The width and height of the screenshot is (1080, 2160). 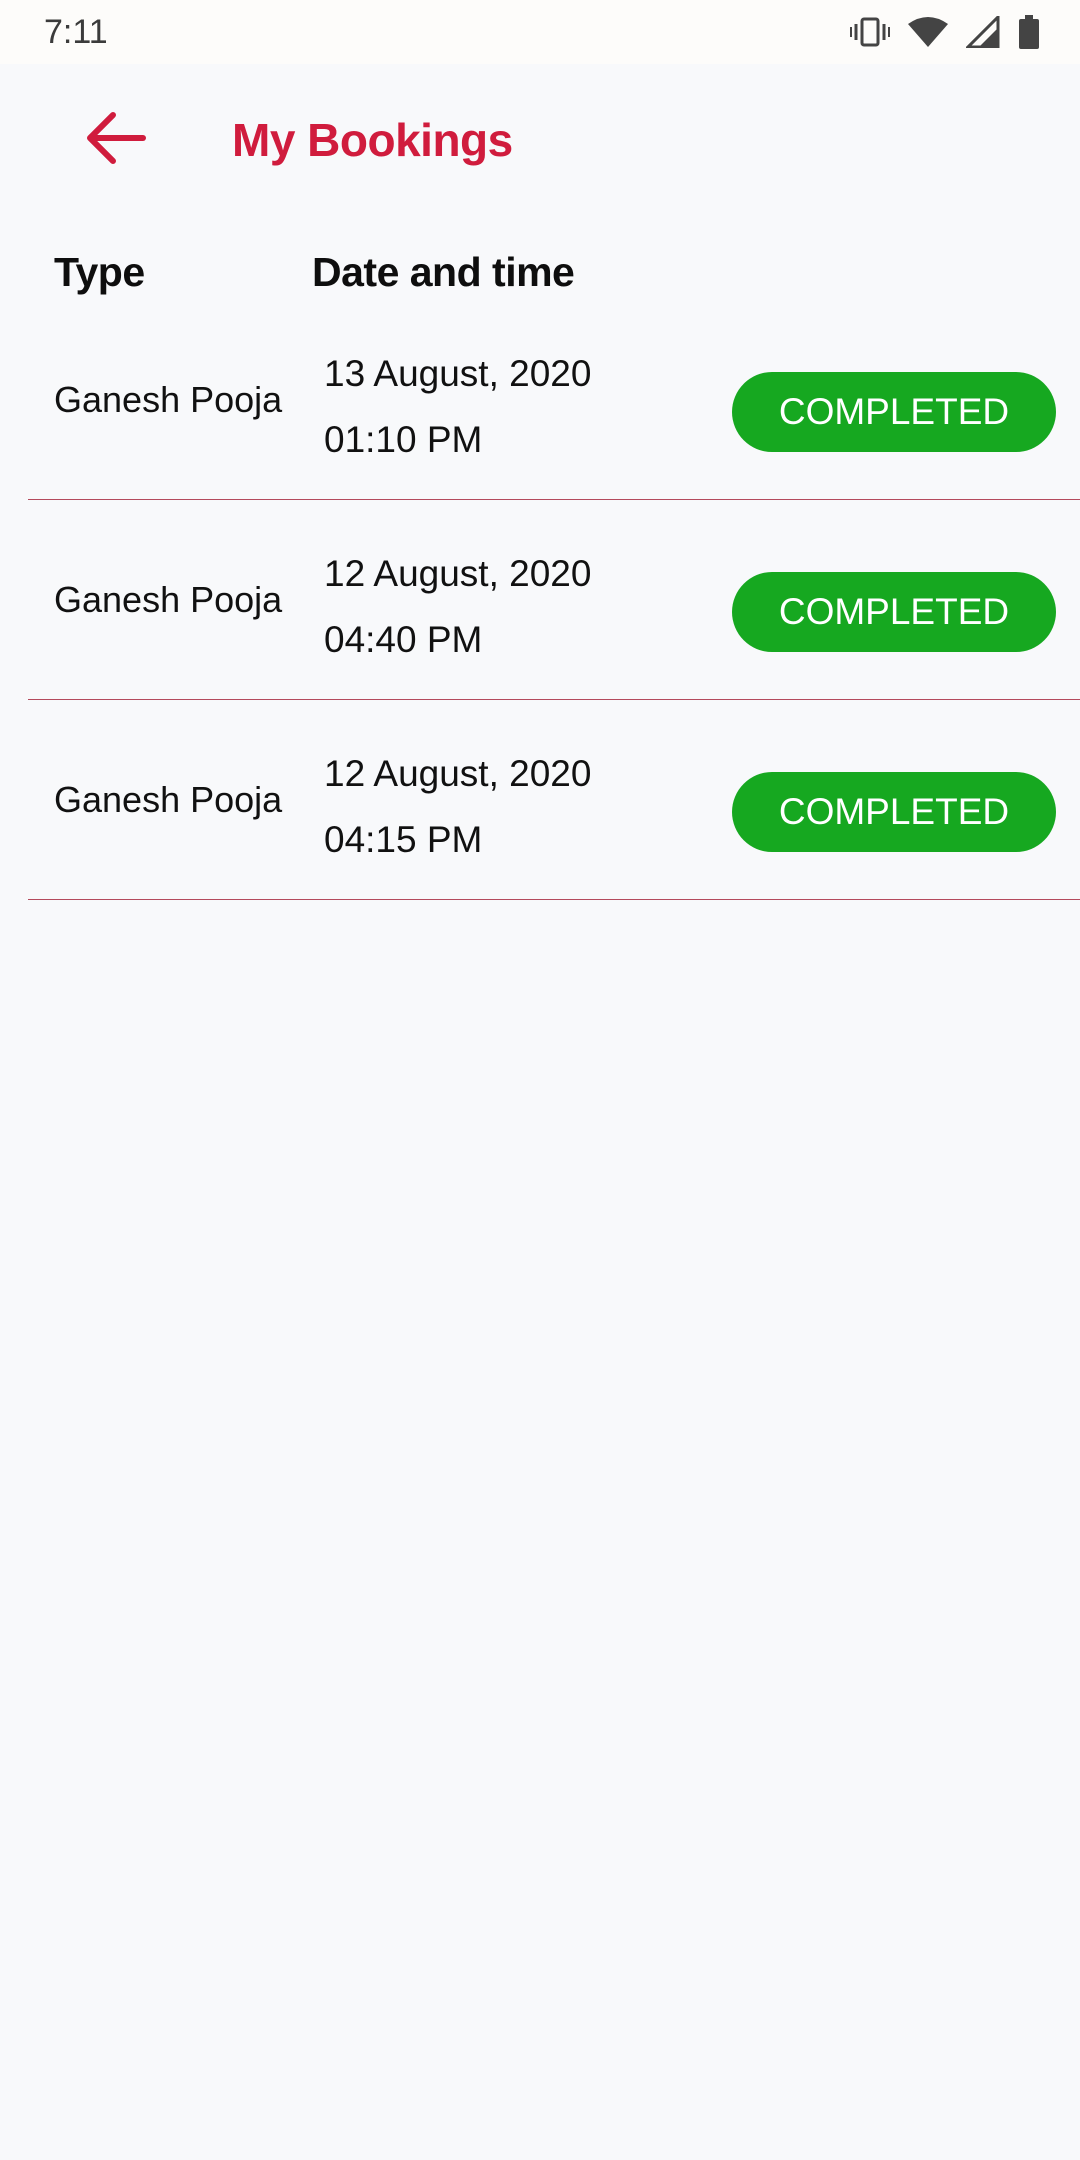 I want to click on wifi-icon, so click(x=928, y=32).